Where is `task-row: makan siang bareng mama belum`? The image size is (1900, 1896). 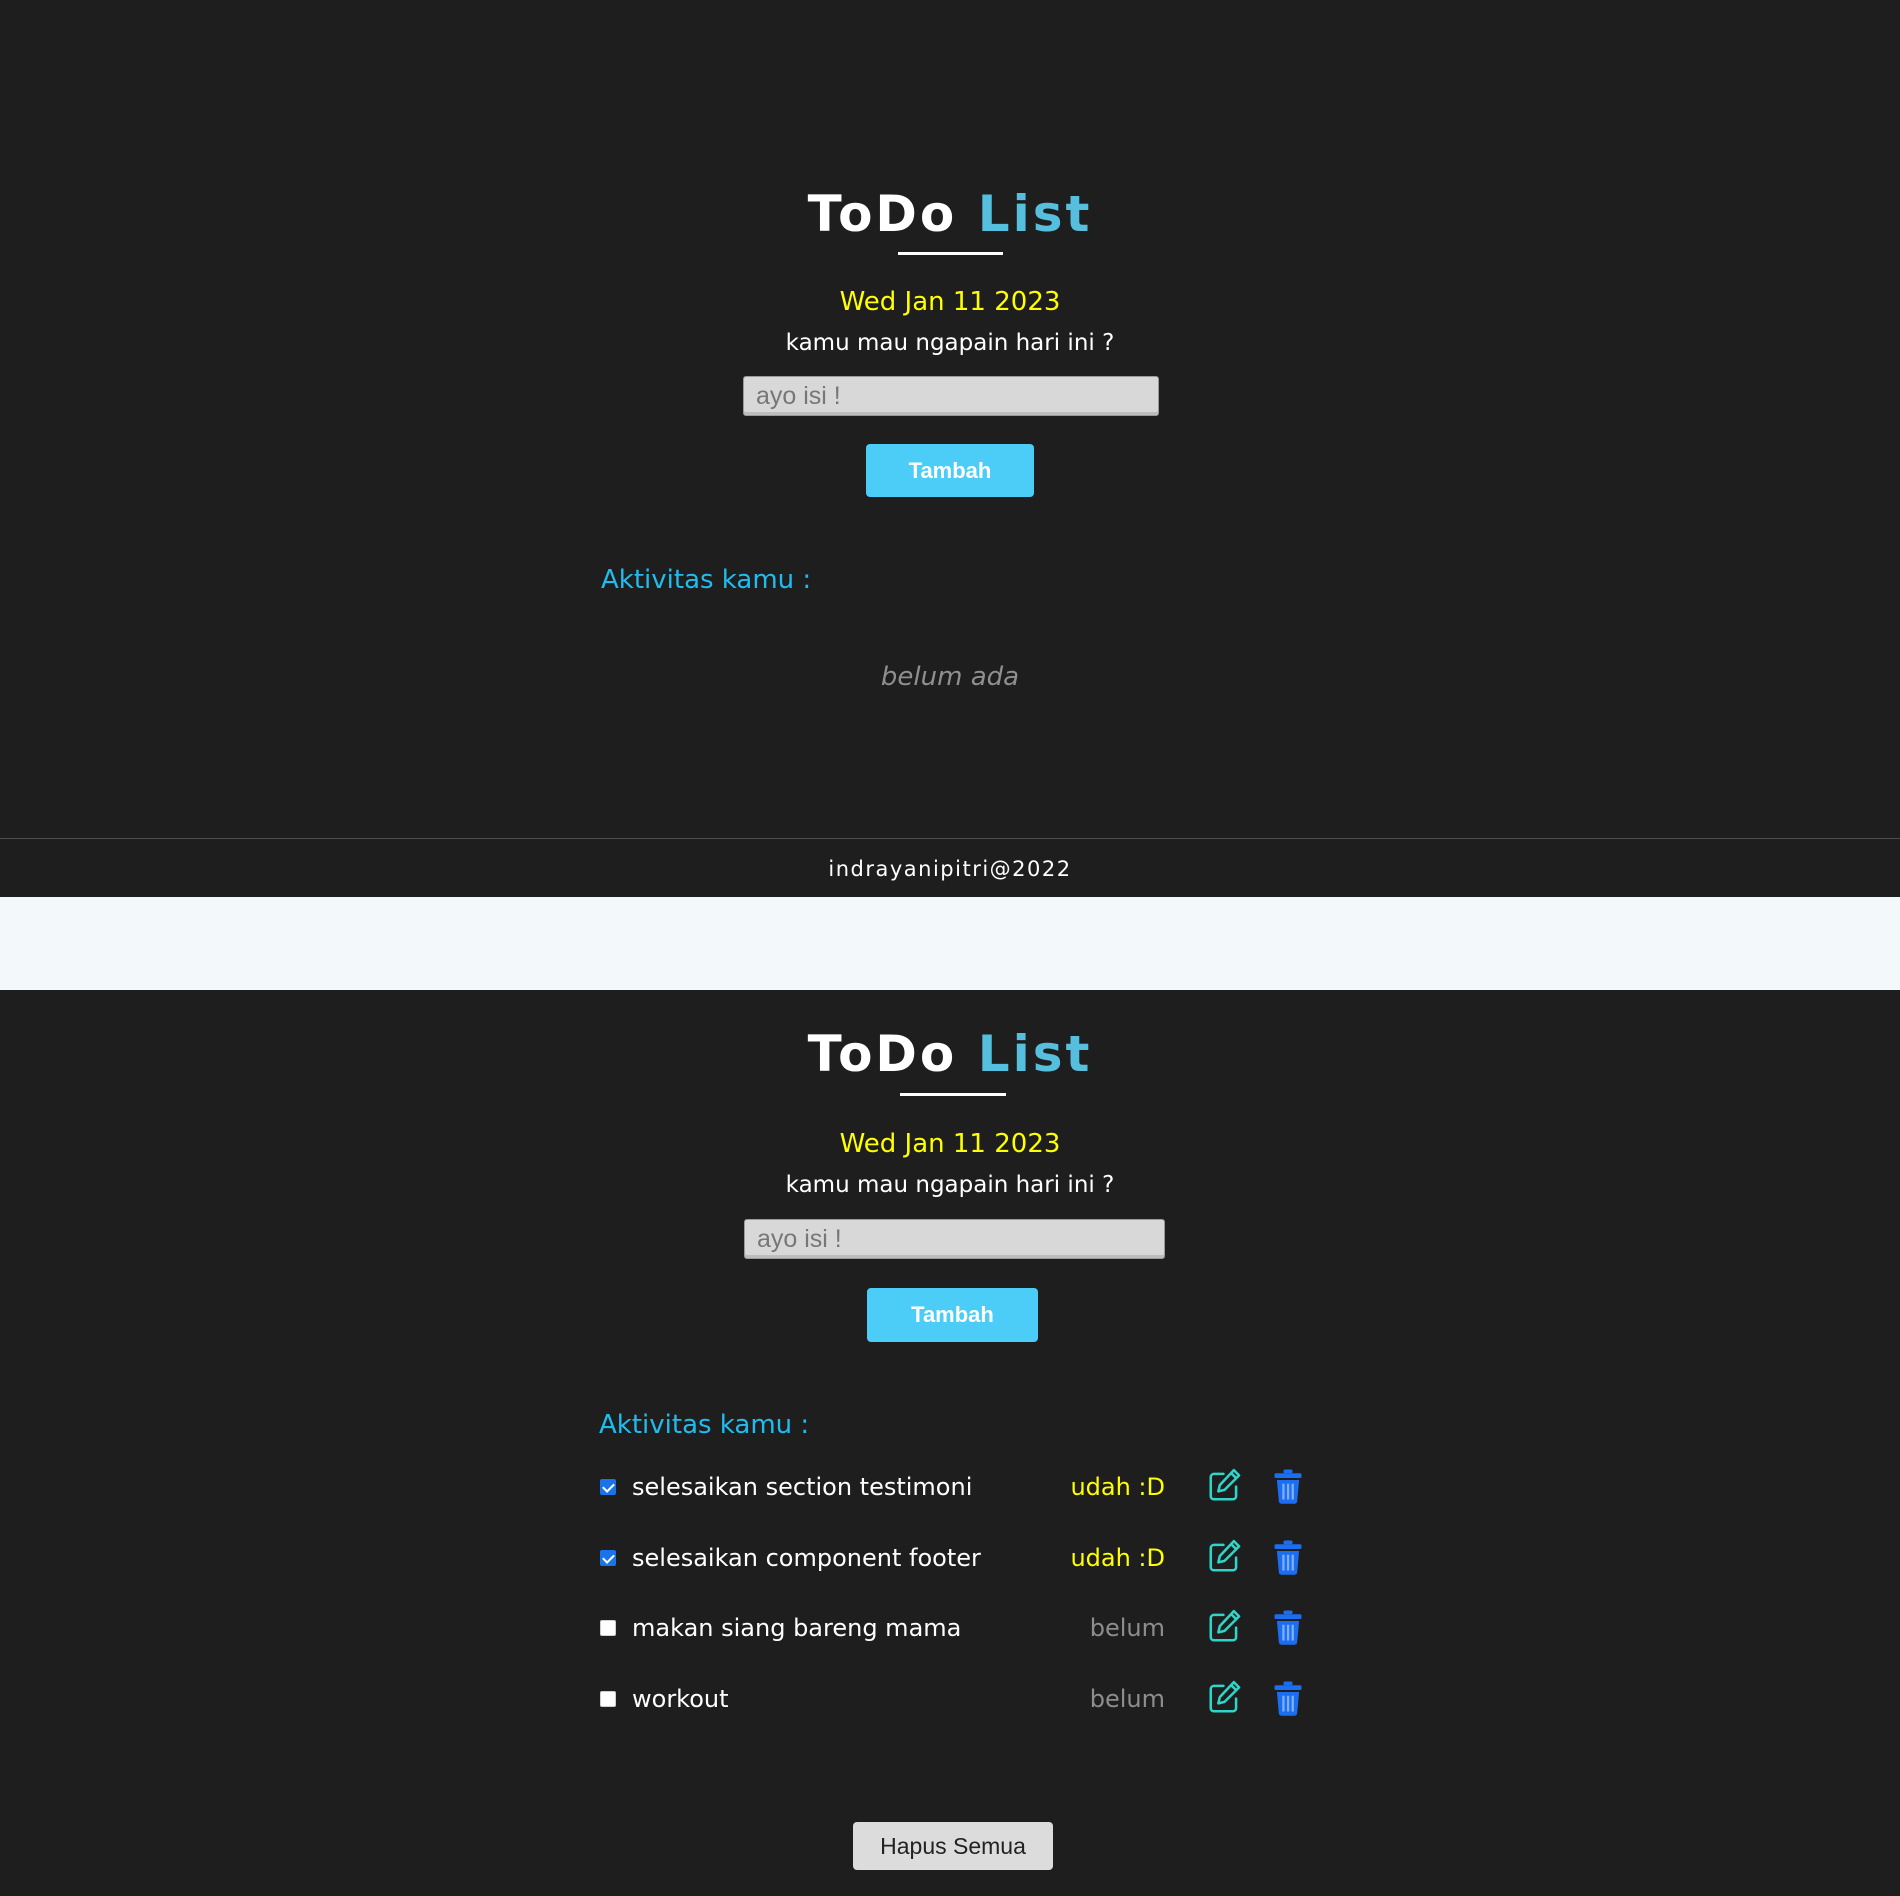
task-row: makan siang bareng mama belum is located at coordinates (960, 1632).